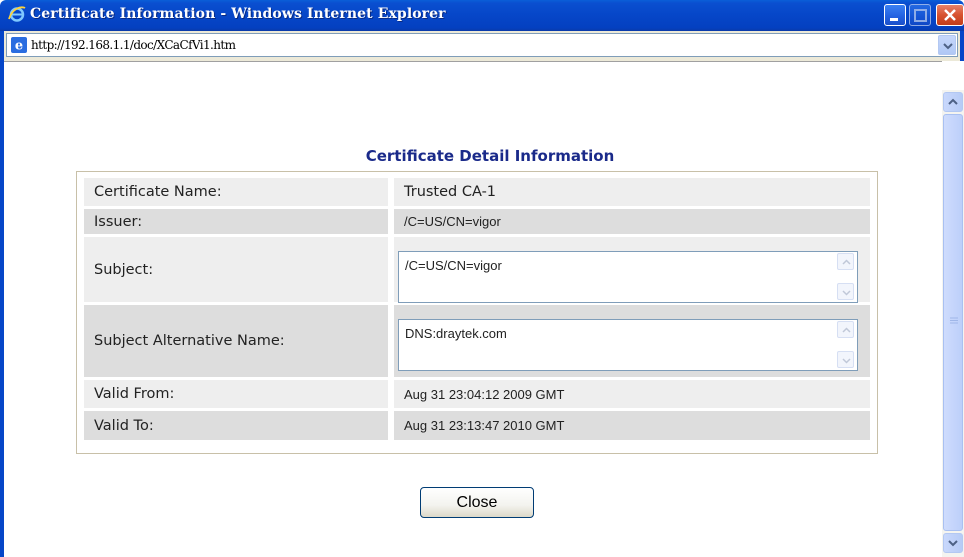  Describe the element at coordinates (236, 269) in the screenshot. I see `subject-label: Subject:` at that location.